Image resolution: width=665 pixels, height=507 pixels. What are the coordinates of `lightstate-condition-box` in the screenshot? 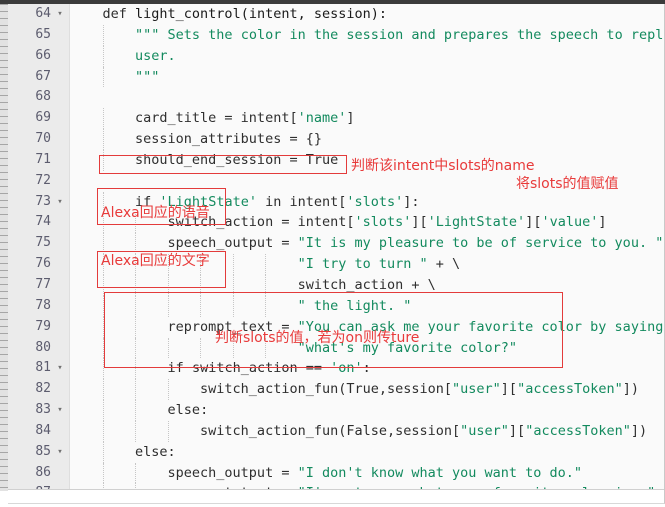 It's located at (223, 164).